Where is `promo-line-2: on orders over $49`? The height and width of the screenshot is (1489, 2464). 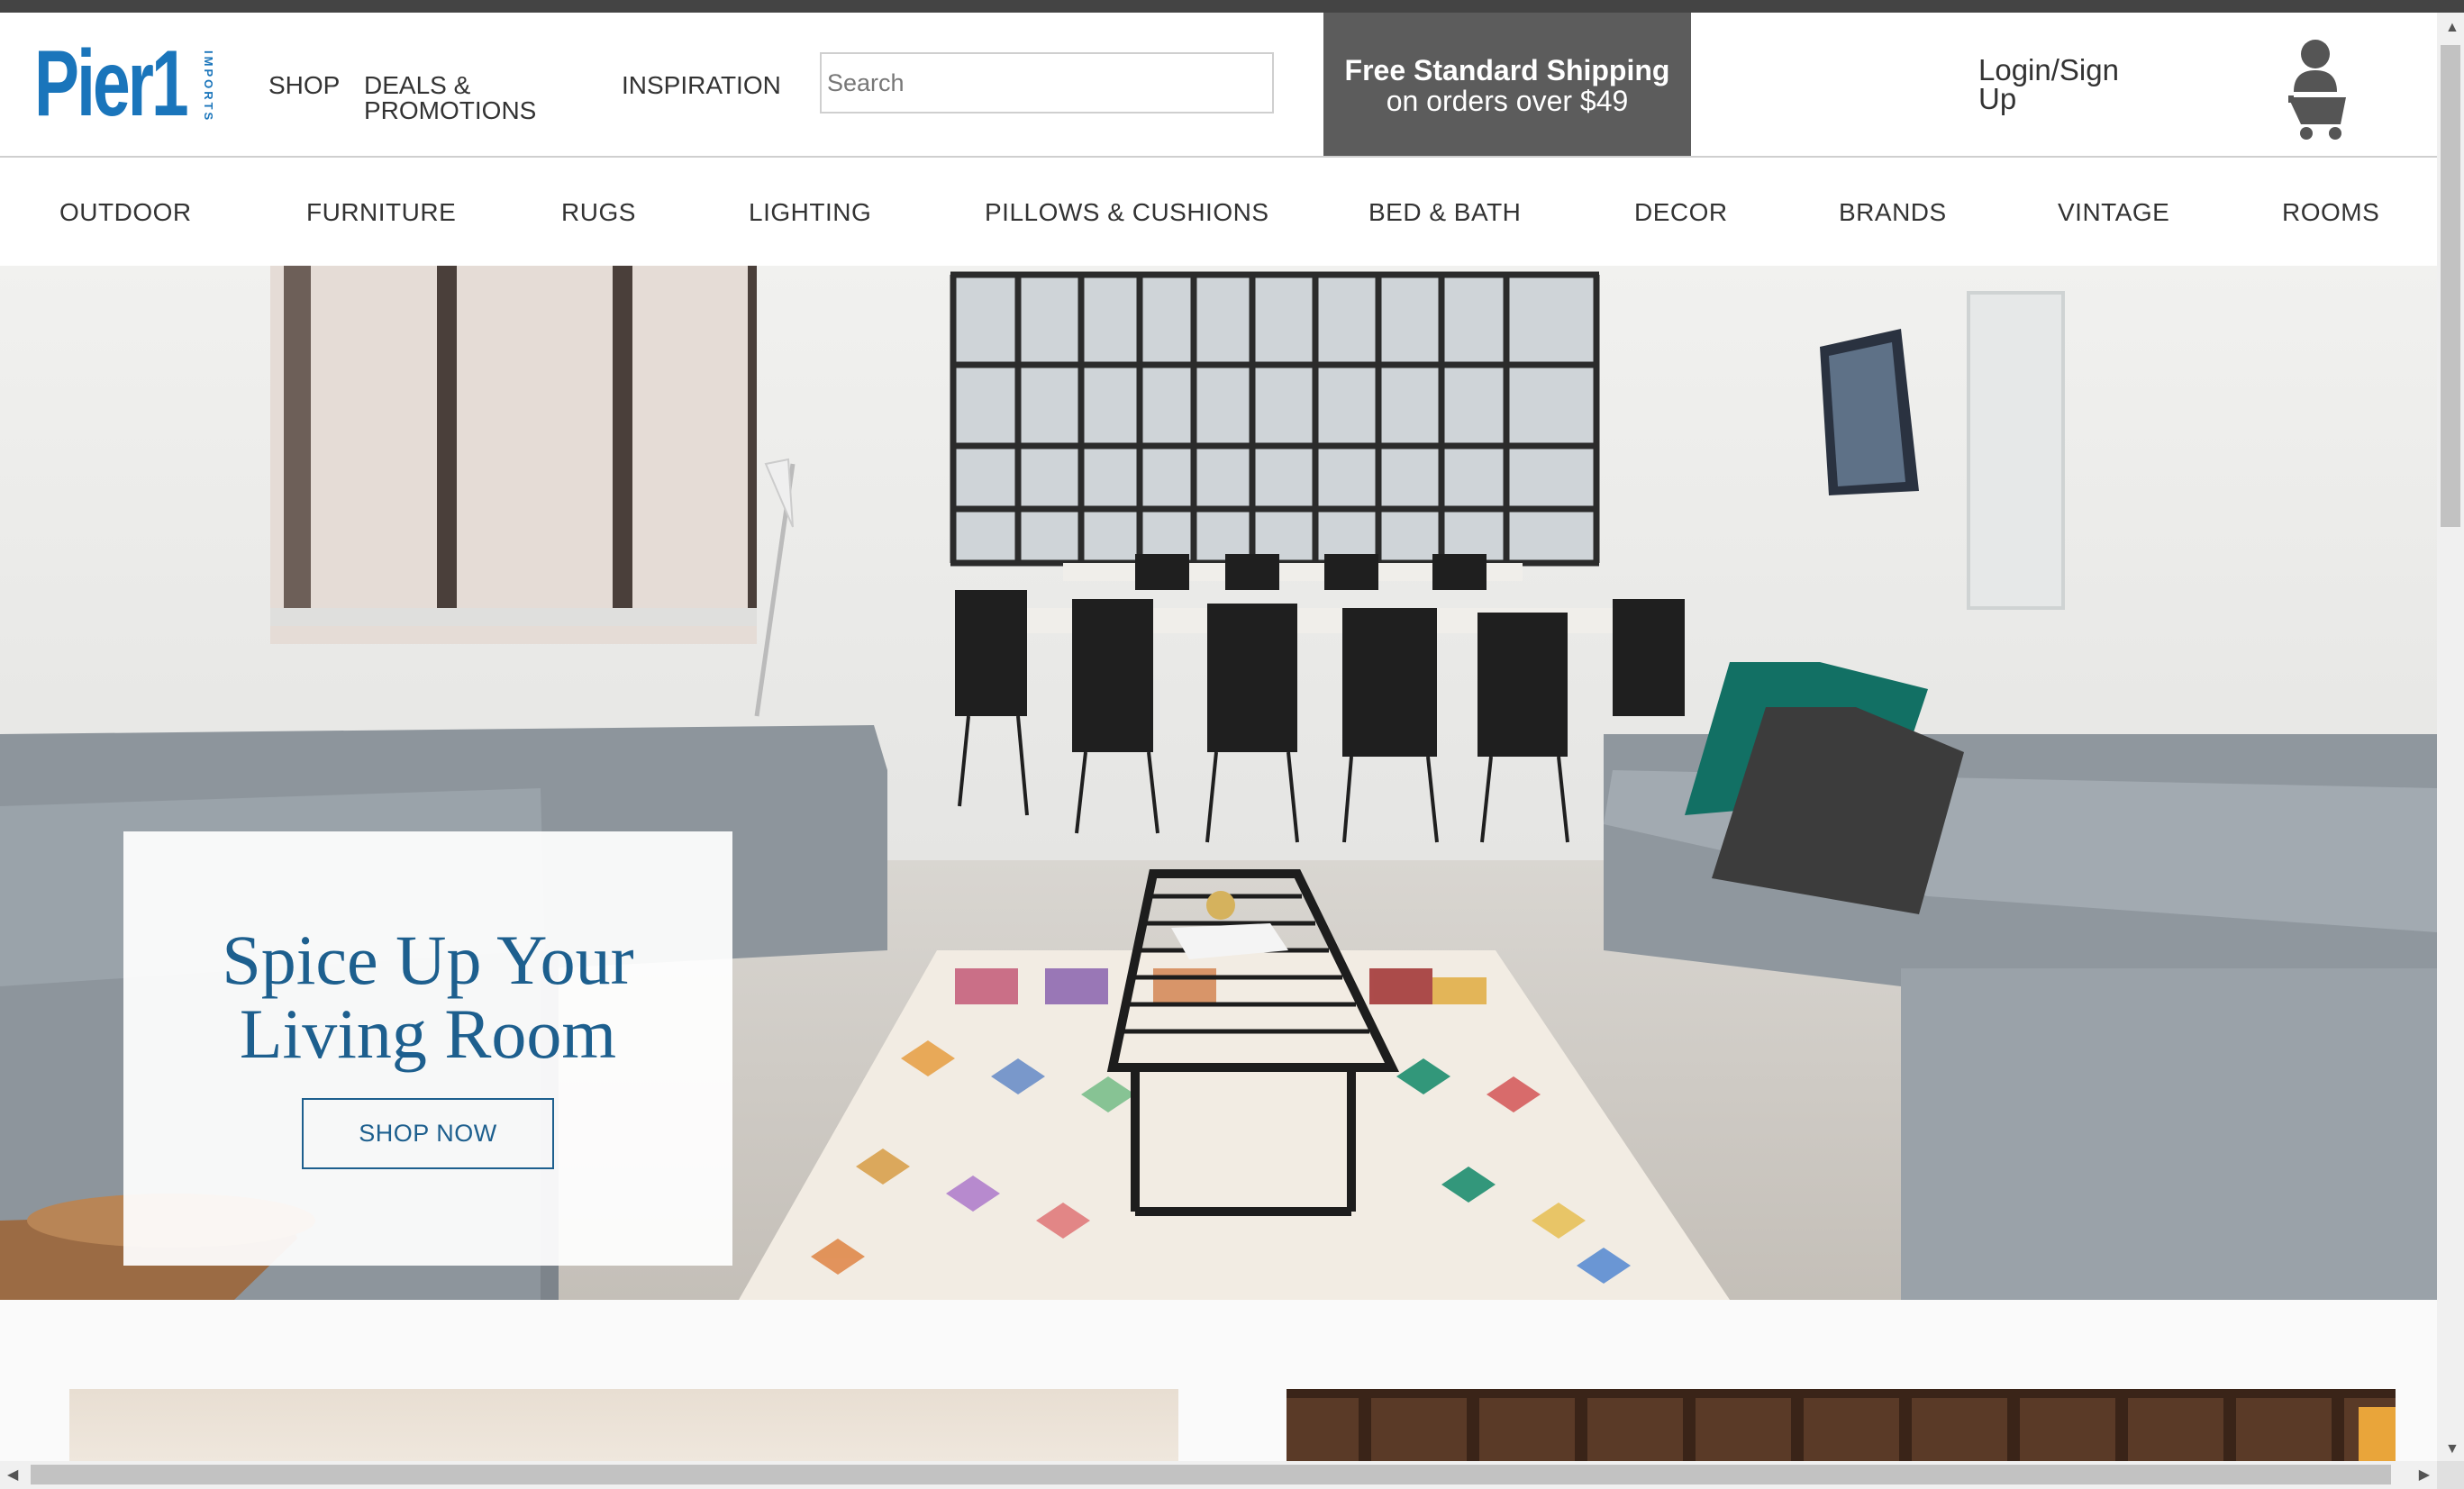
promo-line-2: on orders over $49 is located at coordinates (1507, 101).